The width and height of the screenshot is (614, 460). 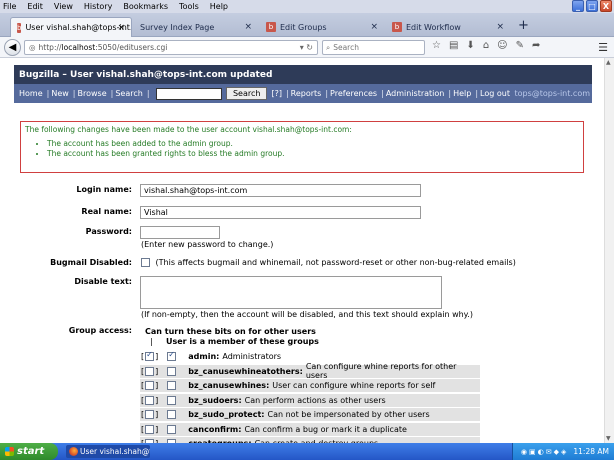 What do you see at coordinates (31, 93) in the screenshot?
I see `link-home: Home` at bounding box center [31, 93].